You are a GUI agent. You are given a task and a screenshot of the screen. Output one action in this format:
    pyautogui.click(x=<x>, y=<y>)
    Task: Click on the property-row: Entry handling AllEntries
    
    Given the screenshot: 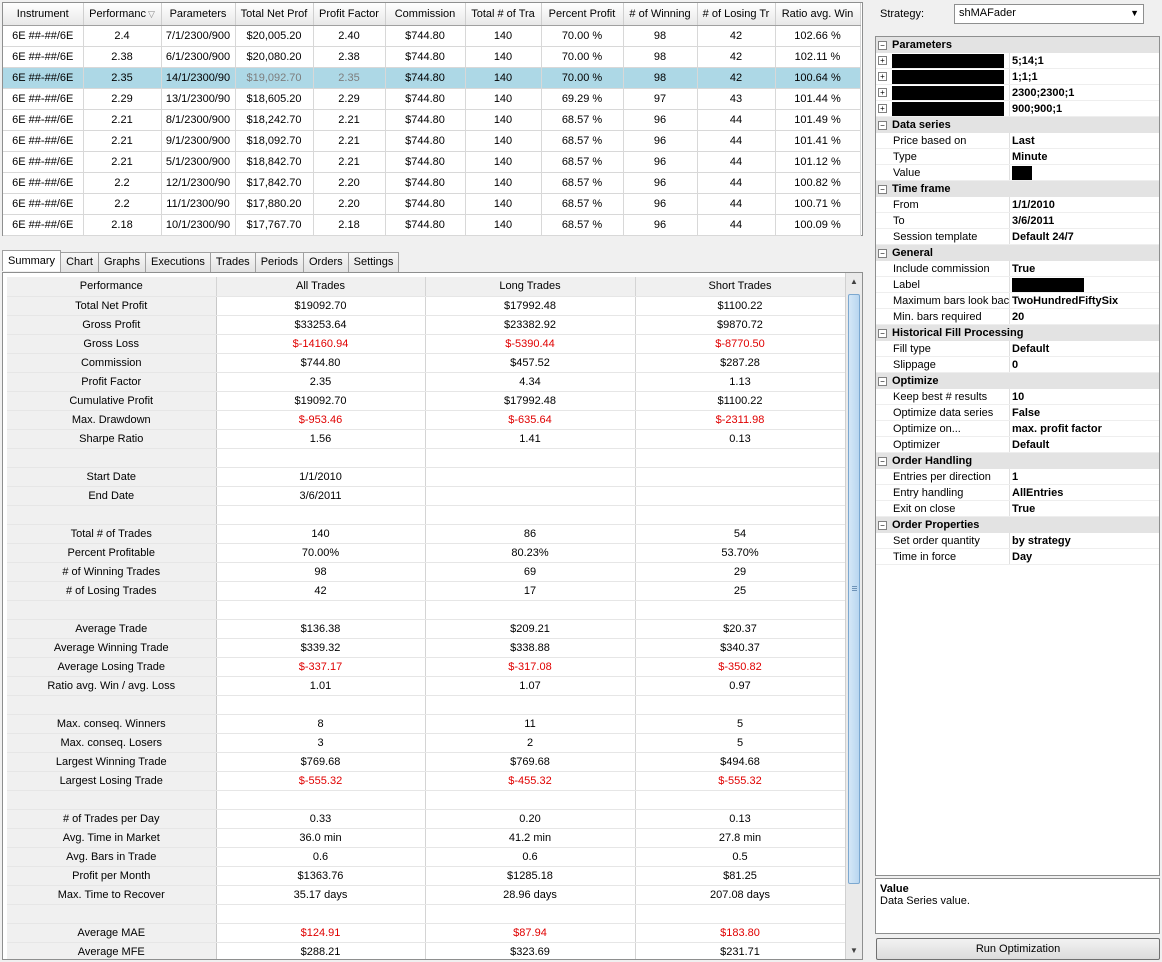 What is the action you would take?
    pyautogui.click(x=1017, y=493)
    